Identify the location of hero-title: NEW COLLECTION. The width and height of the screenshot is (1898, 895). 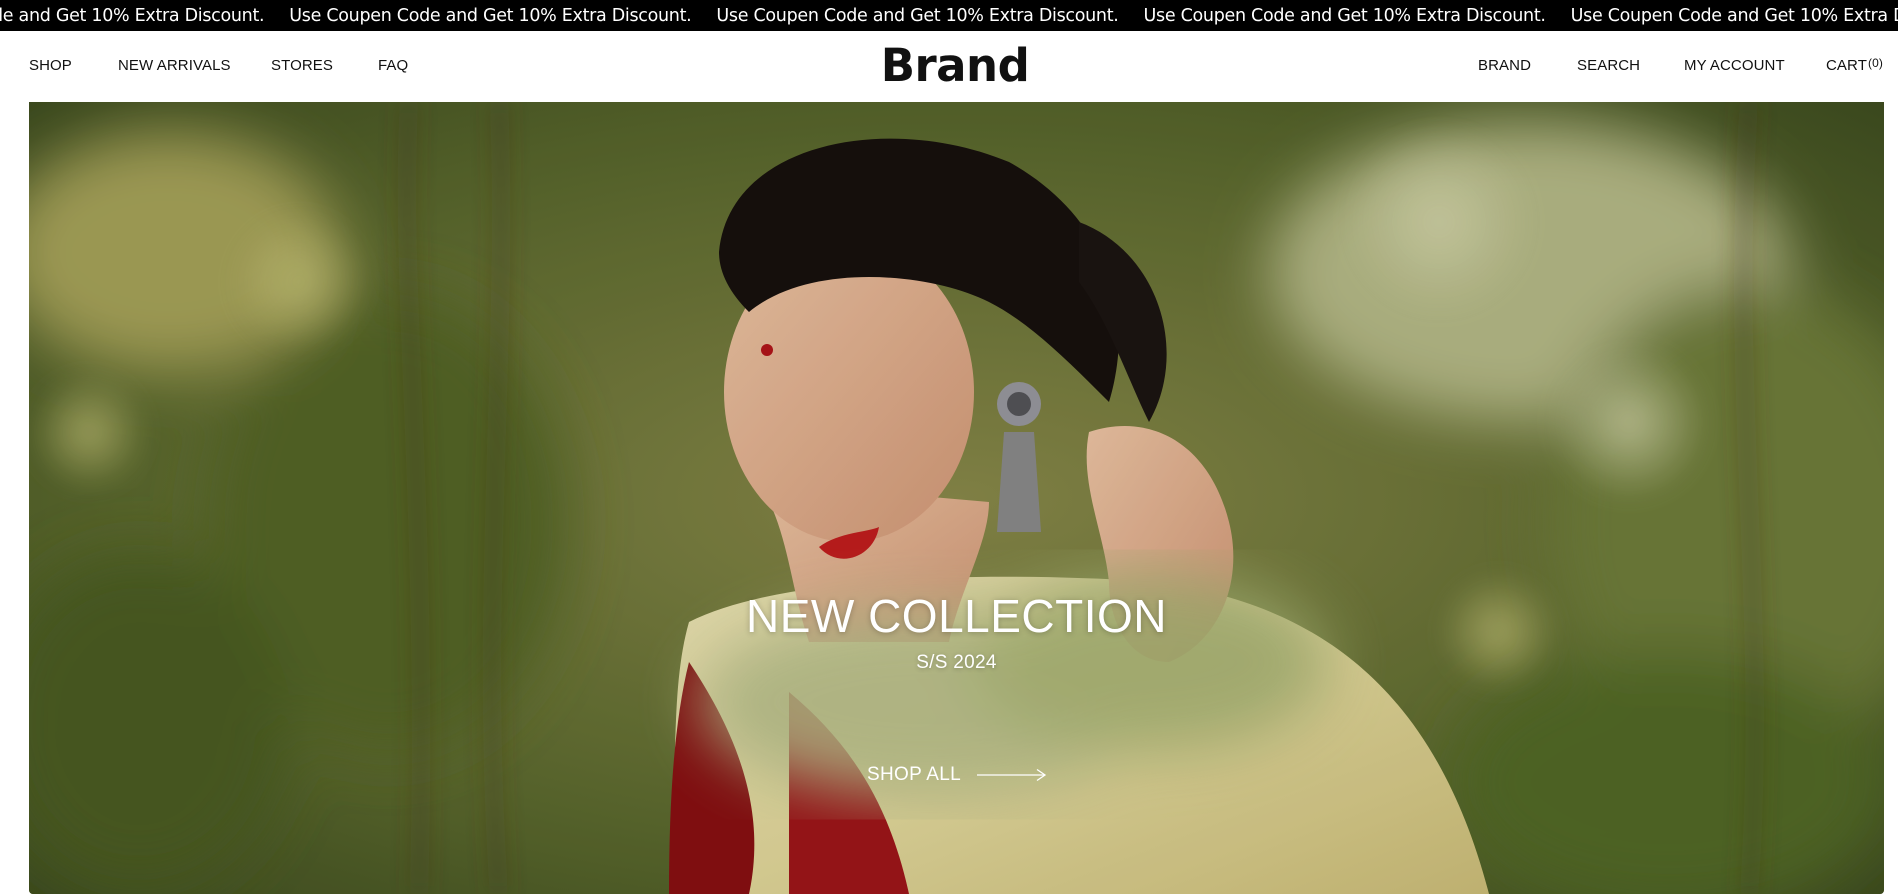
(956, 616).